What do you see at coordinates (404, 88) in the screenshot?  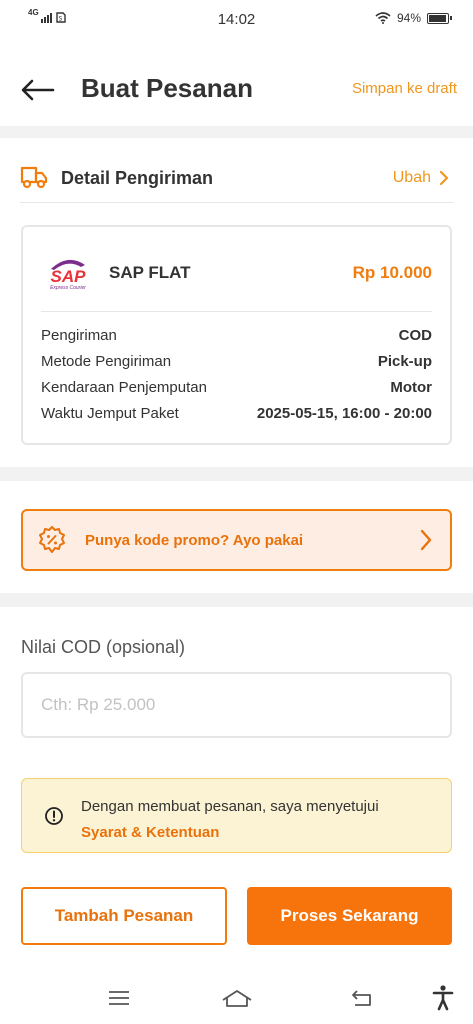 I see `save-draft-link: Simpan ke draft` at bounding box center [404, 88].